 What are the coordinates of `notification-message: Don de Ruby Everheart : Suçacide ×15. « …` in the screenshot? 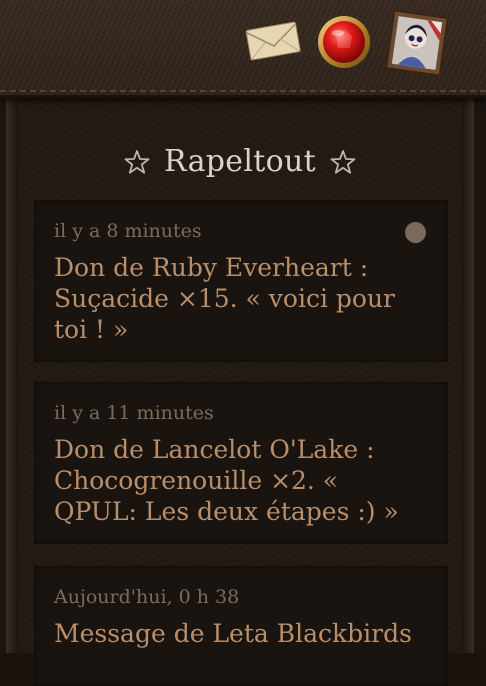 It's located at (224, 298).